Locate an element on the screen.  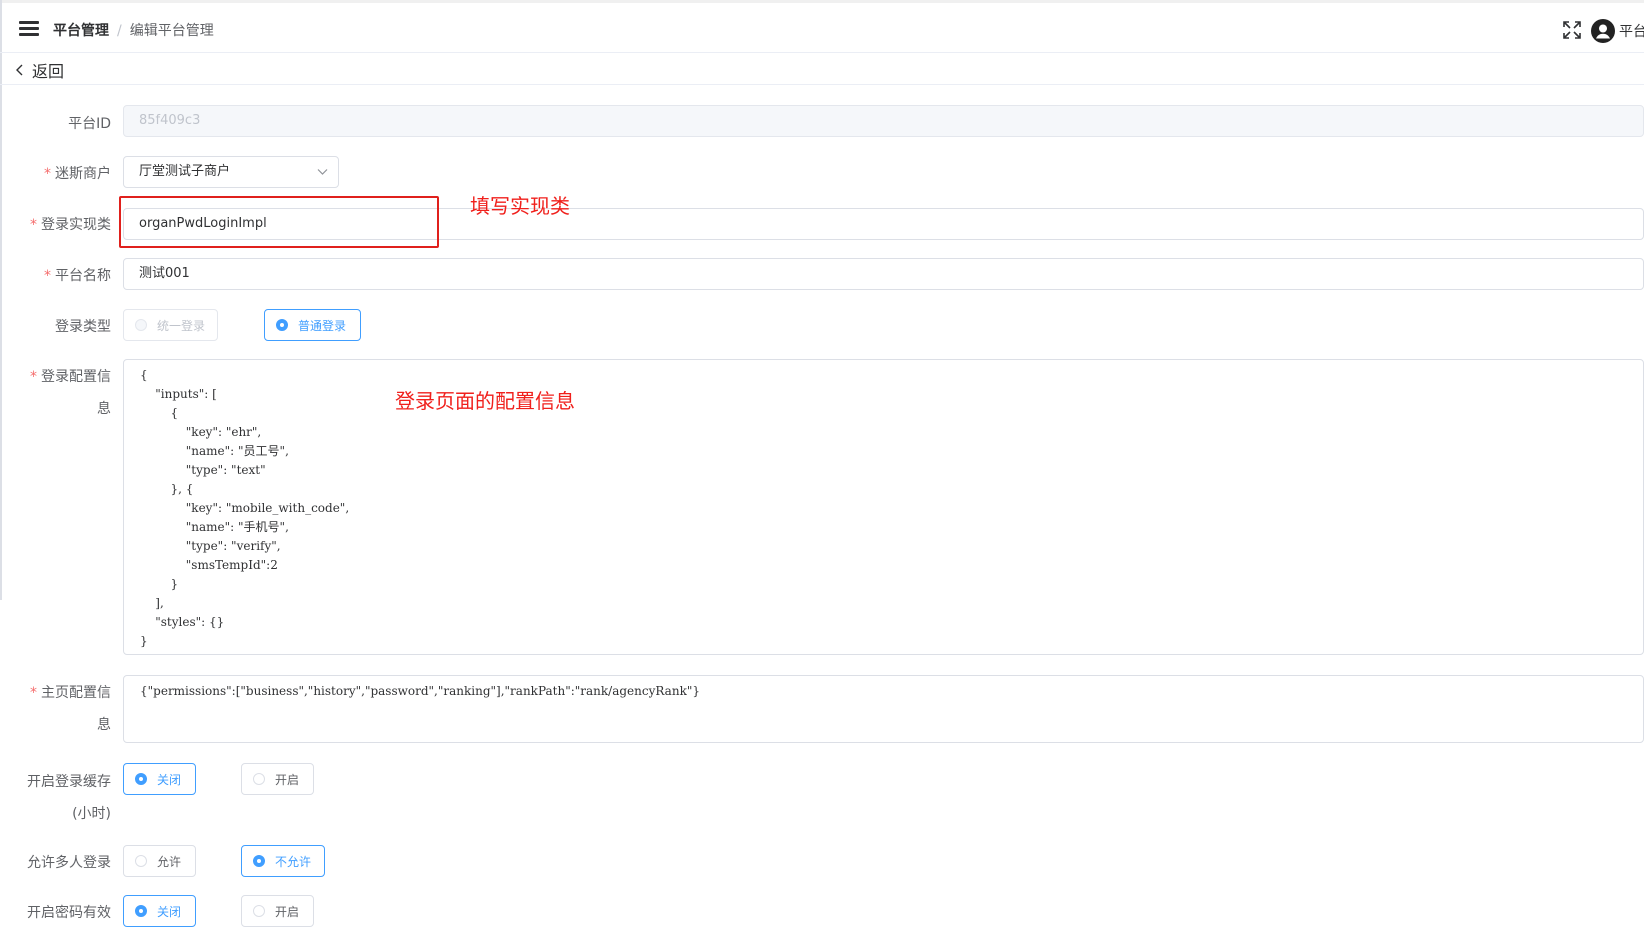
login-type-normal-label: 普通登录 is located at coordinates (322, 325).